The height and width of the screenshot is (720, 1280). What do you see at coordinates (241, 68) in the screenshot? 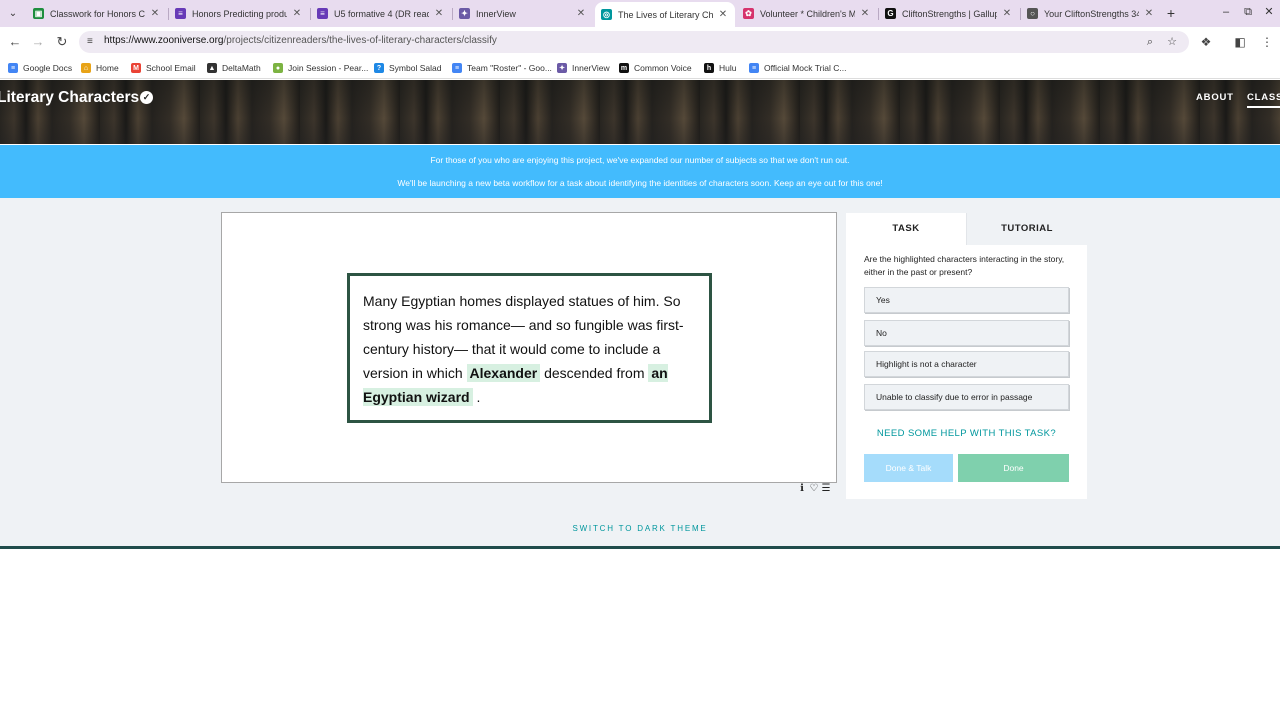
I see `bookmark-label: DeltaMath` at bounding box center [241, 68].